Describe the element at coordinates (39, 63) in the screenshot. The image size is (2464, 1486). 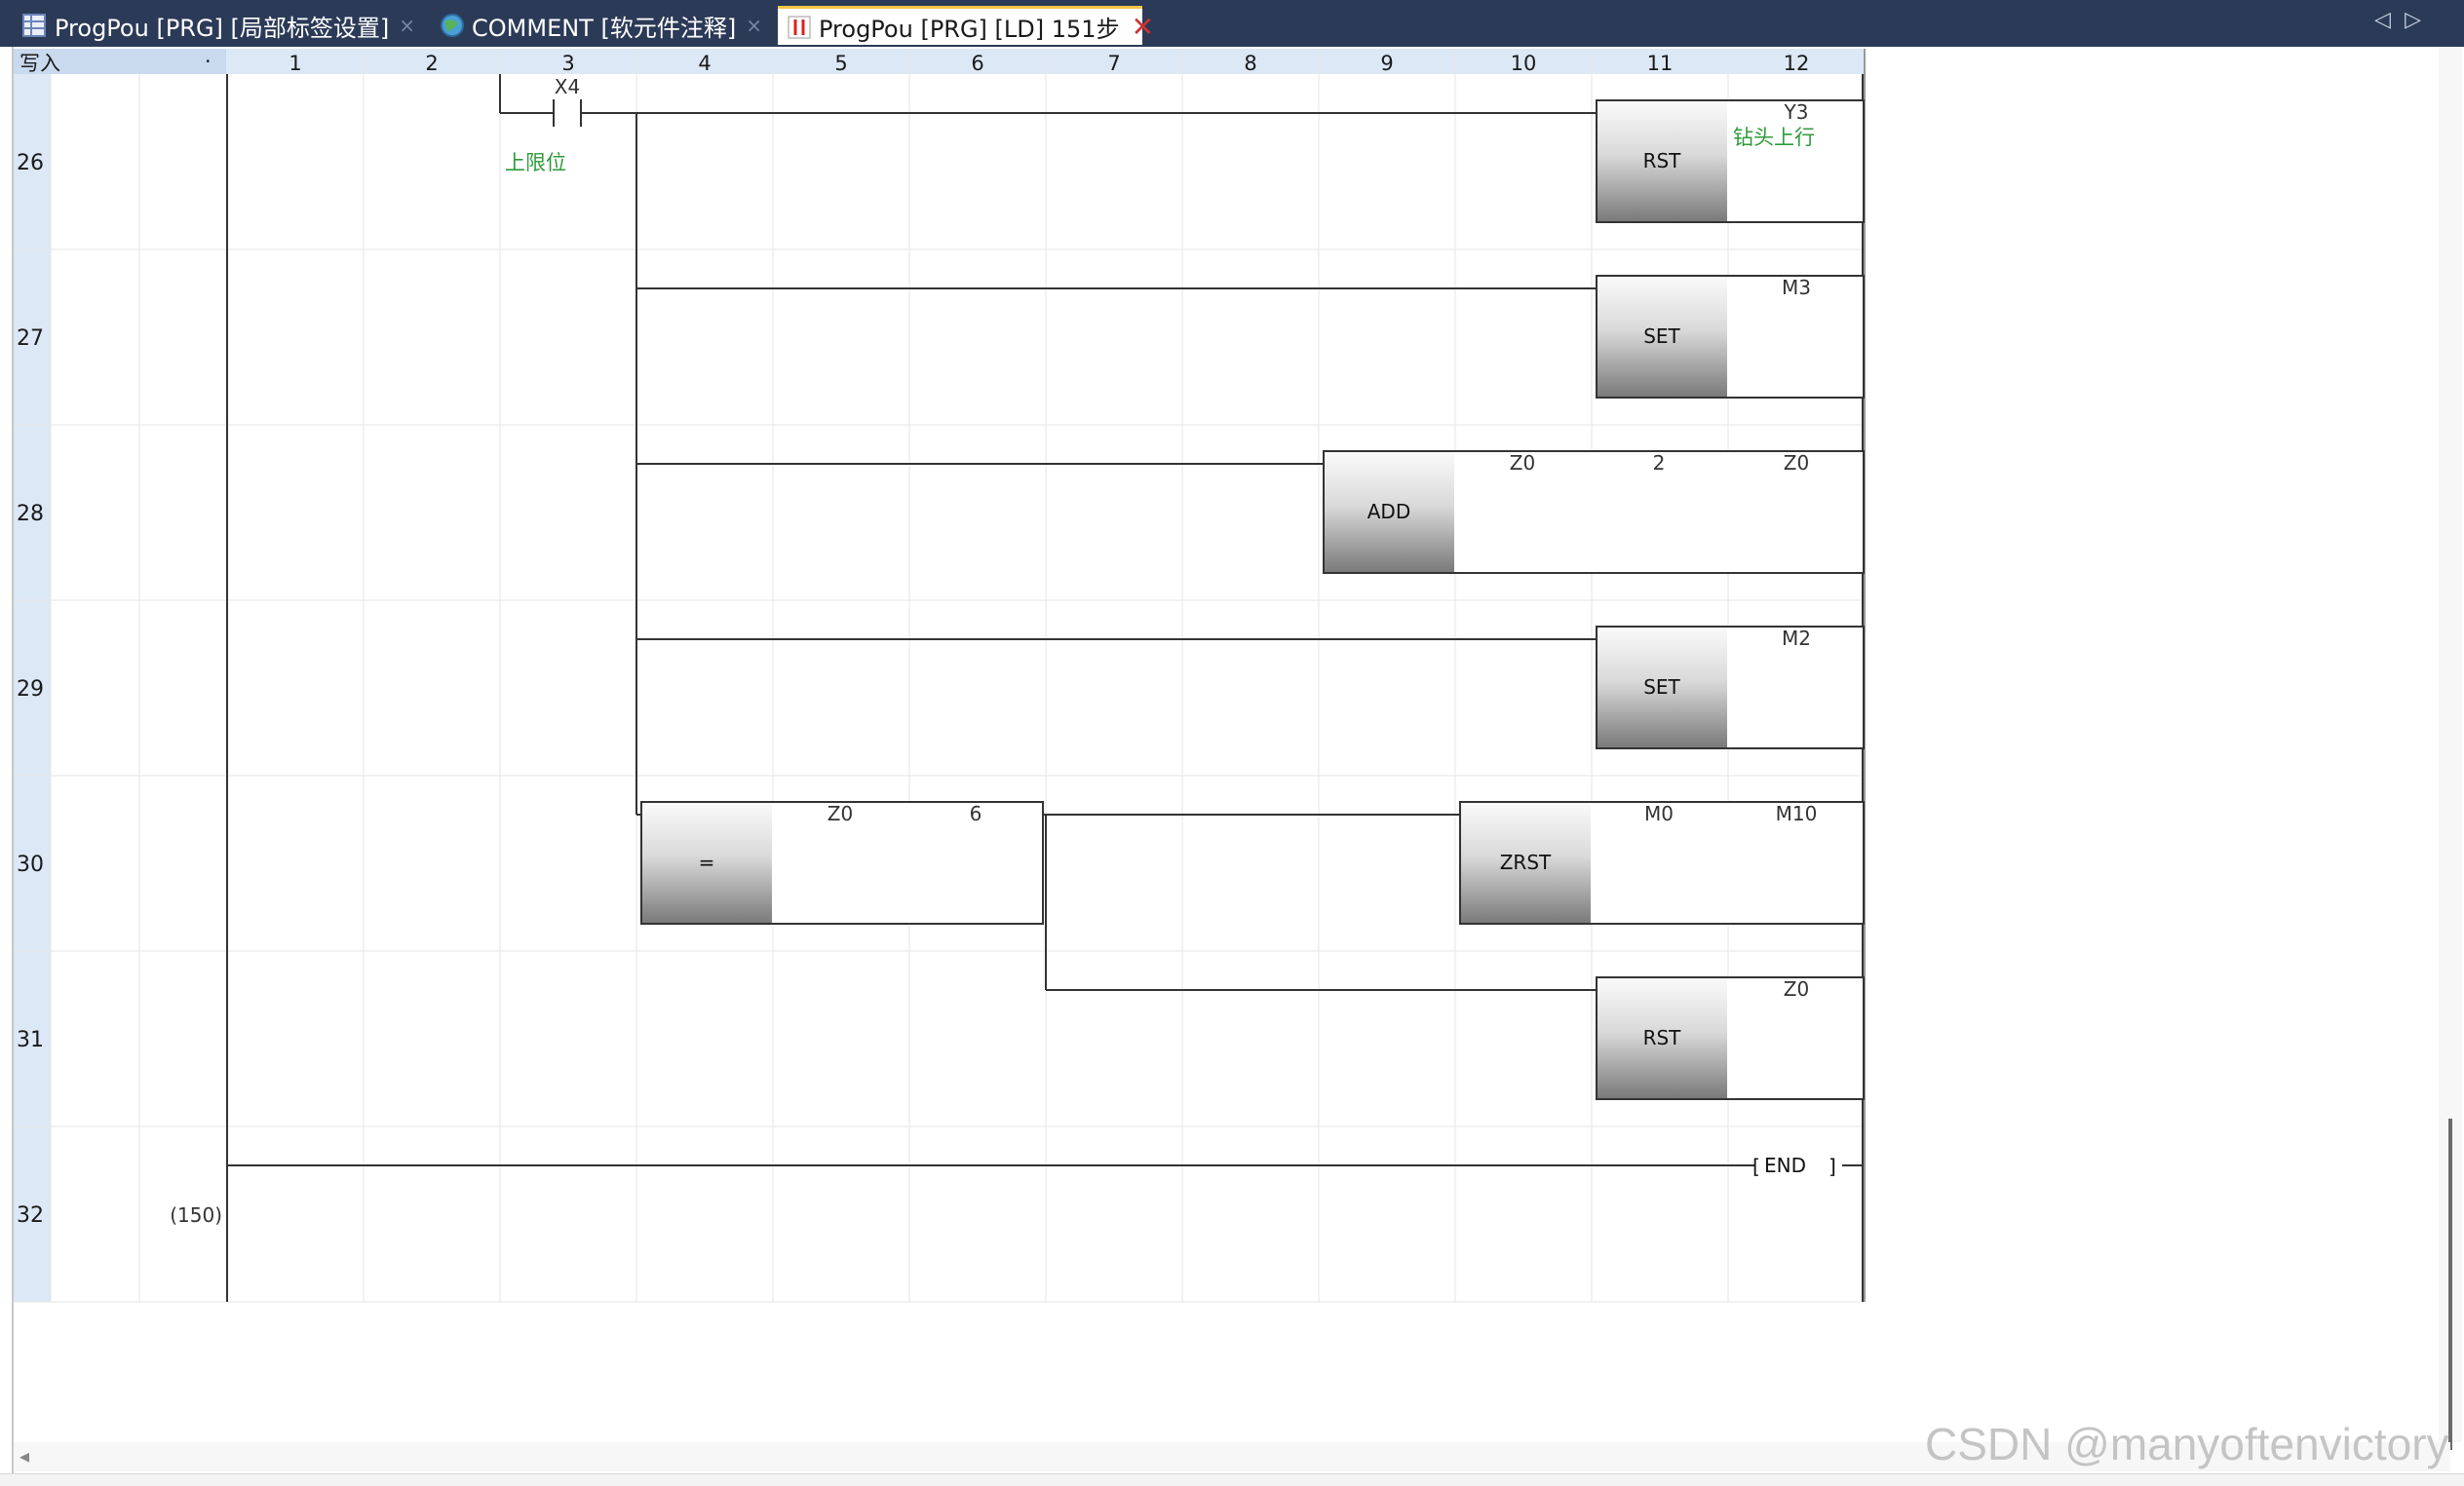
I see `mode-label: 写入` at that location.